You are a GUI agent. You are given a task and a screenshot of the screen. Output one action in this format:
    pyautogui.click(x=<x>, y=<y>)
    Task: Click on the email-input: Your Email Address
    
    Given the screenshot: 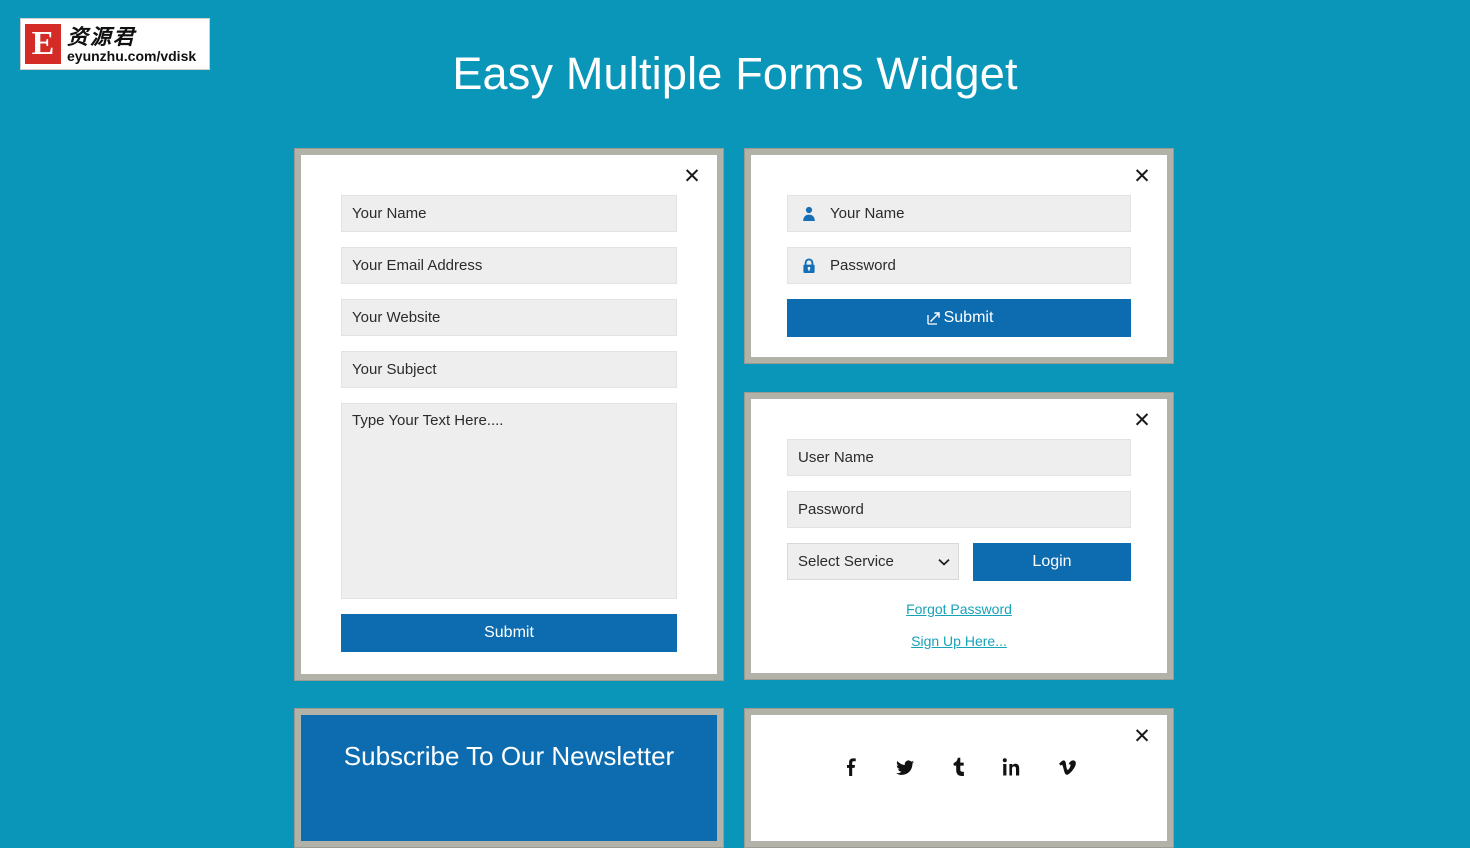 What is the action you would take?
    pyautogui.click(x=509, y=265)
    